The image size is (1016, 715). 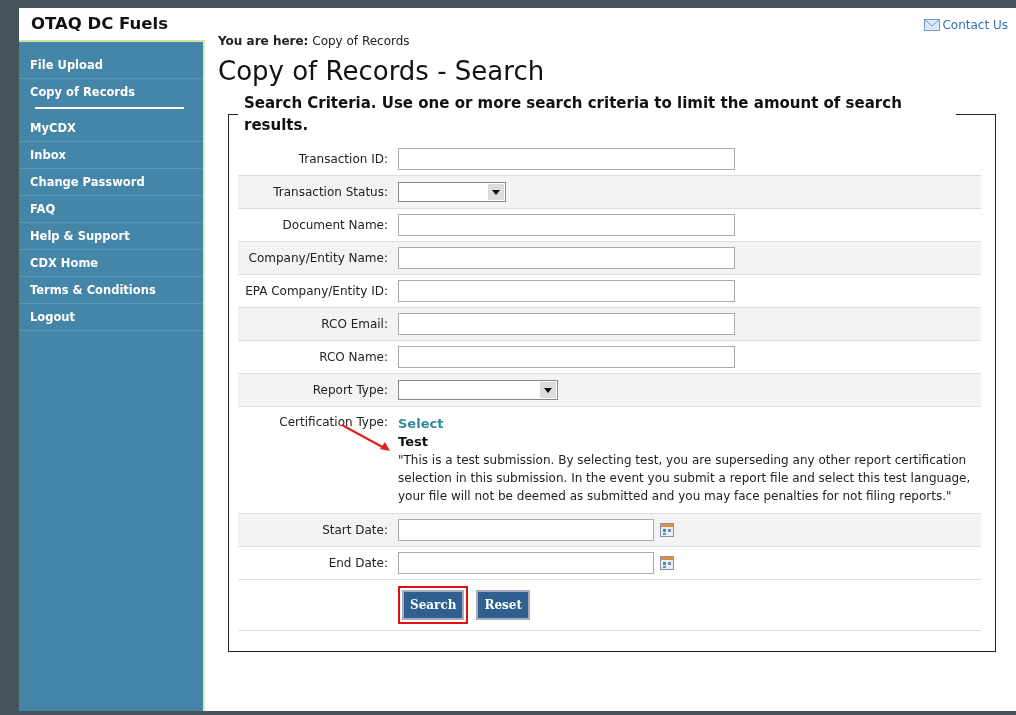 I want to click on mail-icon, so click(x=932, y=25).